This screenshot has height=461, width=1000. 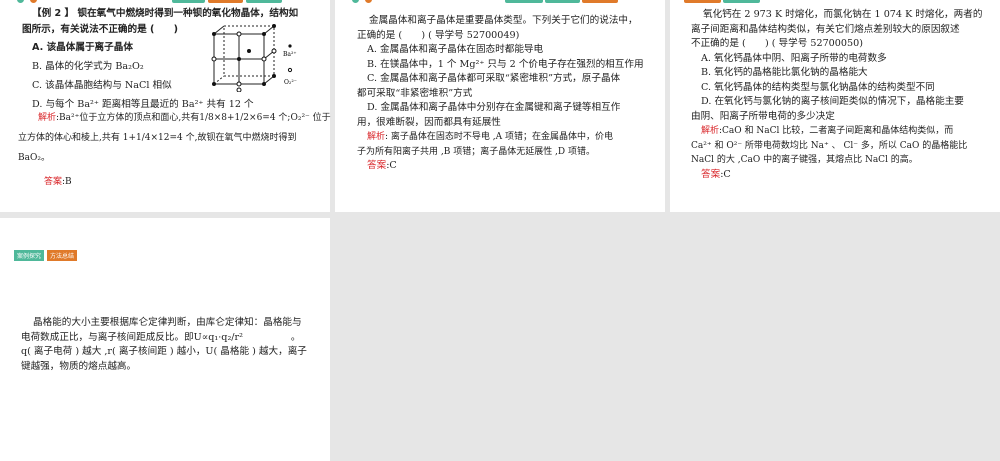 I want to click on answer-value: :B, so click(x=67, y=182).